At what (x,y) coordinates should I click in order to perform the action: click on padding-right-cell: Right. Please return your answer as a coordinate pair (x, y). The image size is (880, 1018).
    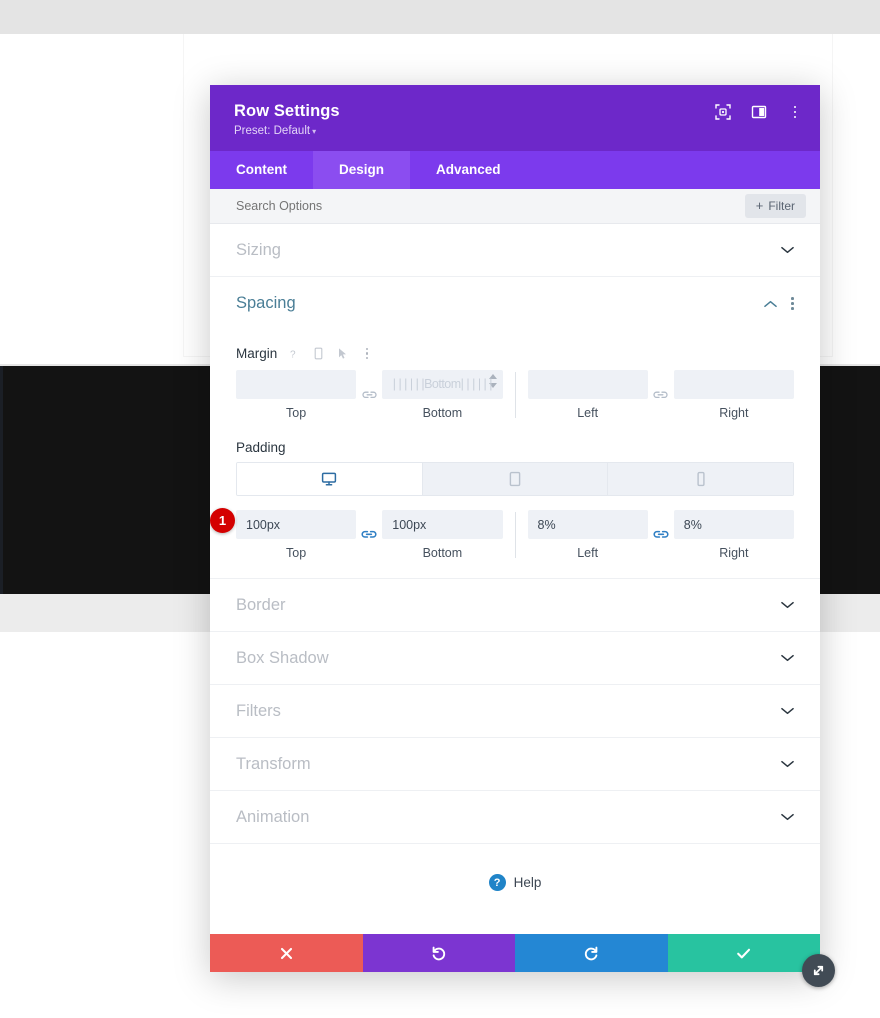
    Looking at the image, I should click on (733, 535).